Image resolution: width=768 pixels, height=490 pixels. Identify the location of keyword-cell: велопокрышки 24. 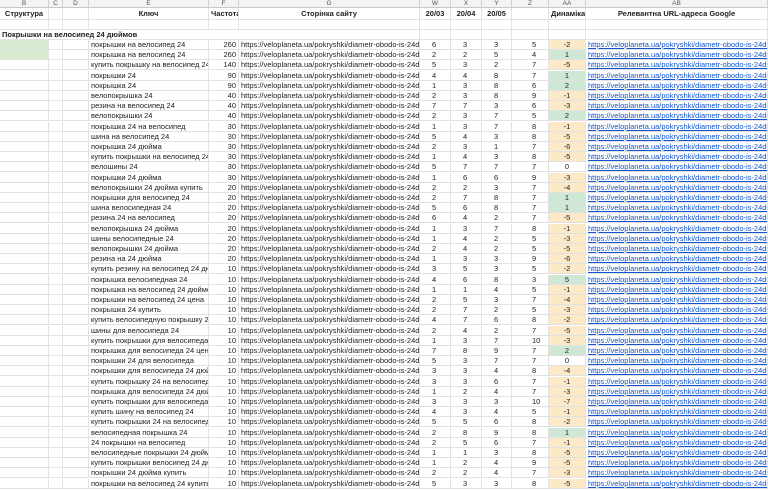
(149, 116).